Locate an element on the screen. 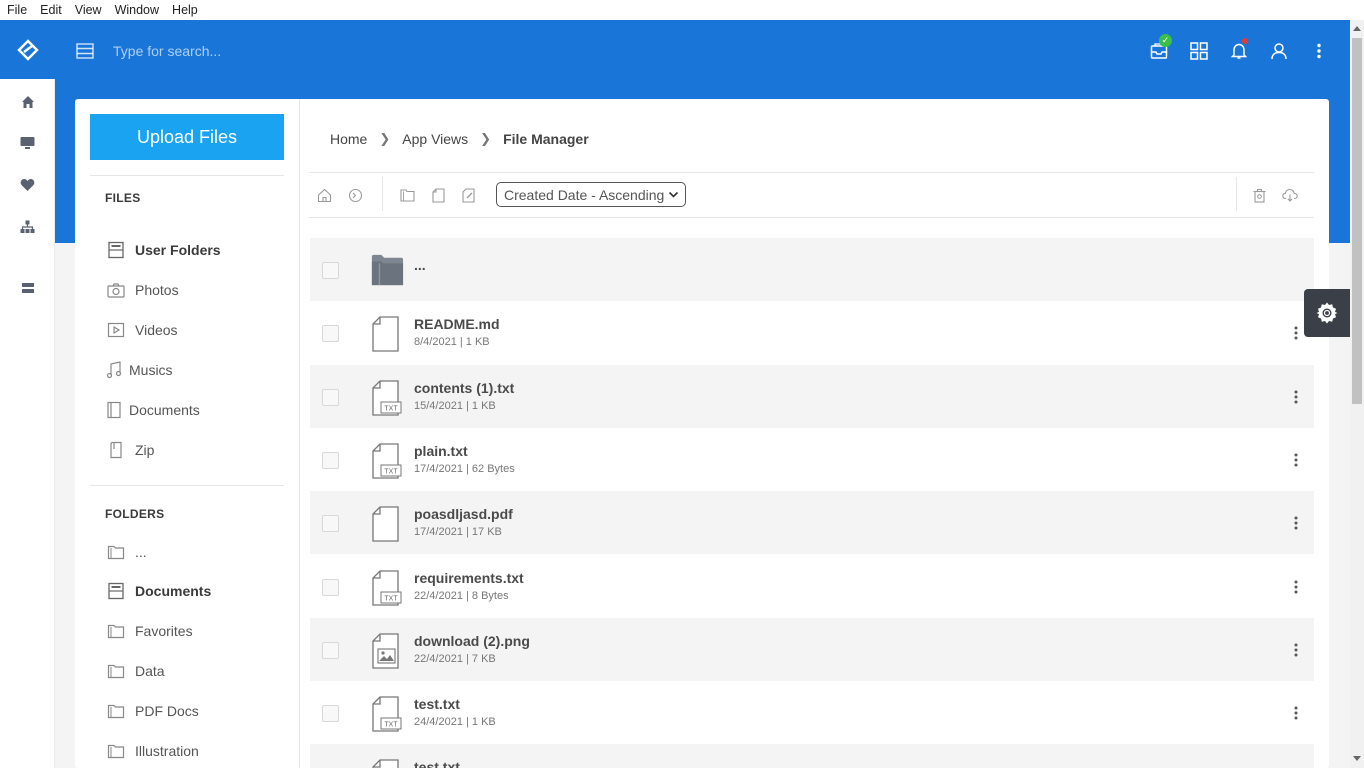 This screenshot has width=1364, height=768. toolbar-new-folder-button is located at coordinates (407, 195).